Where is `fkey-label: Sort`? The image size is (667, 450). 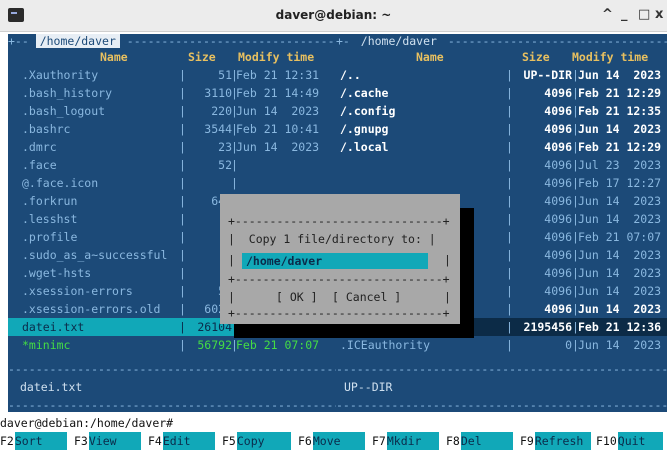
fkey-label: Sort is located at coordinates (40, 441).